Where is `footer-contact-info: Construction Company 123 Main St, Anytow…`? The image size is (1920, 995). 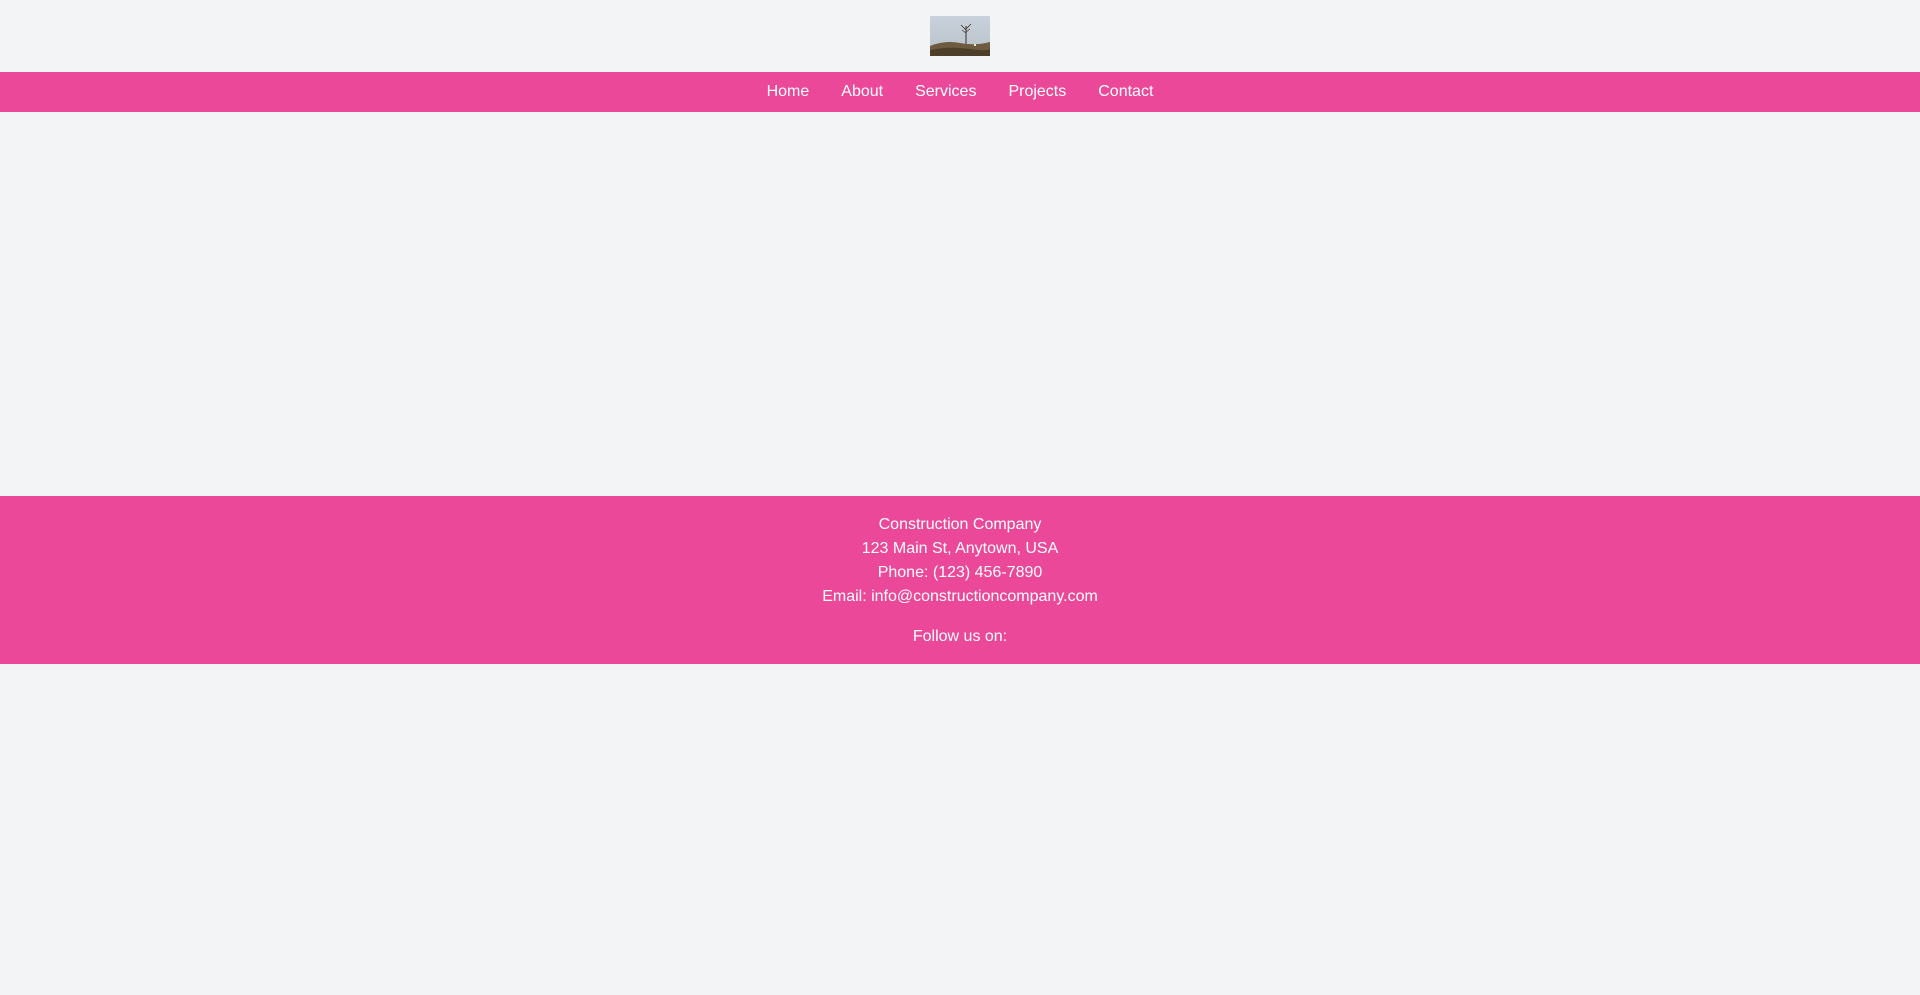
footer-contact-info: Construction Company 123 Main St, Anytow… is located at coordinates (960, 552).